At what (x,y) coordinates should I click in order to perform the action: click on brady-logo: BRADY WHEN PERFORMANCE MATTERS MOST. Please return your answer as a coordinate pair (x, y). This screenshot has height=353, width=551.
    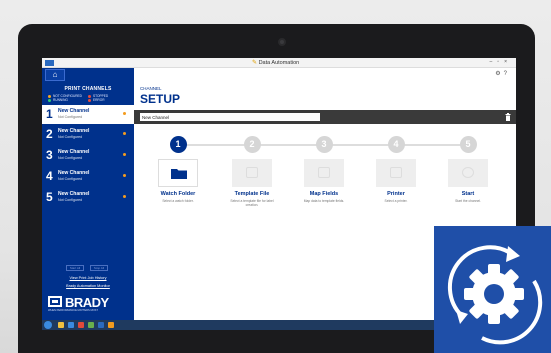
    Looking at the image, I should click on (88, 304).